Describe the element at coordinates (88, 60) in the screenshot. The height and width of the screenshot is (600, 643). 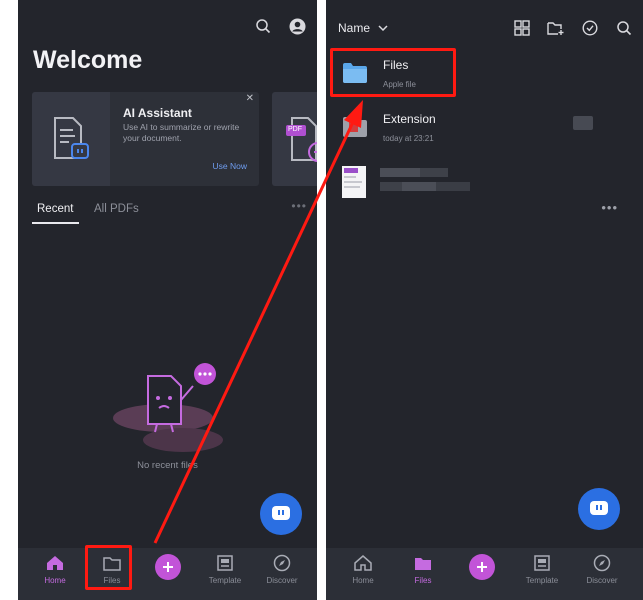
I see `page-title: Welcome` at that location.